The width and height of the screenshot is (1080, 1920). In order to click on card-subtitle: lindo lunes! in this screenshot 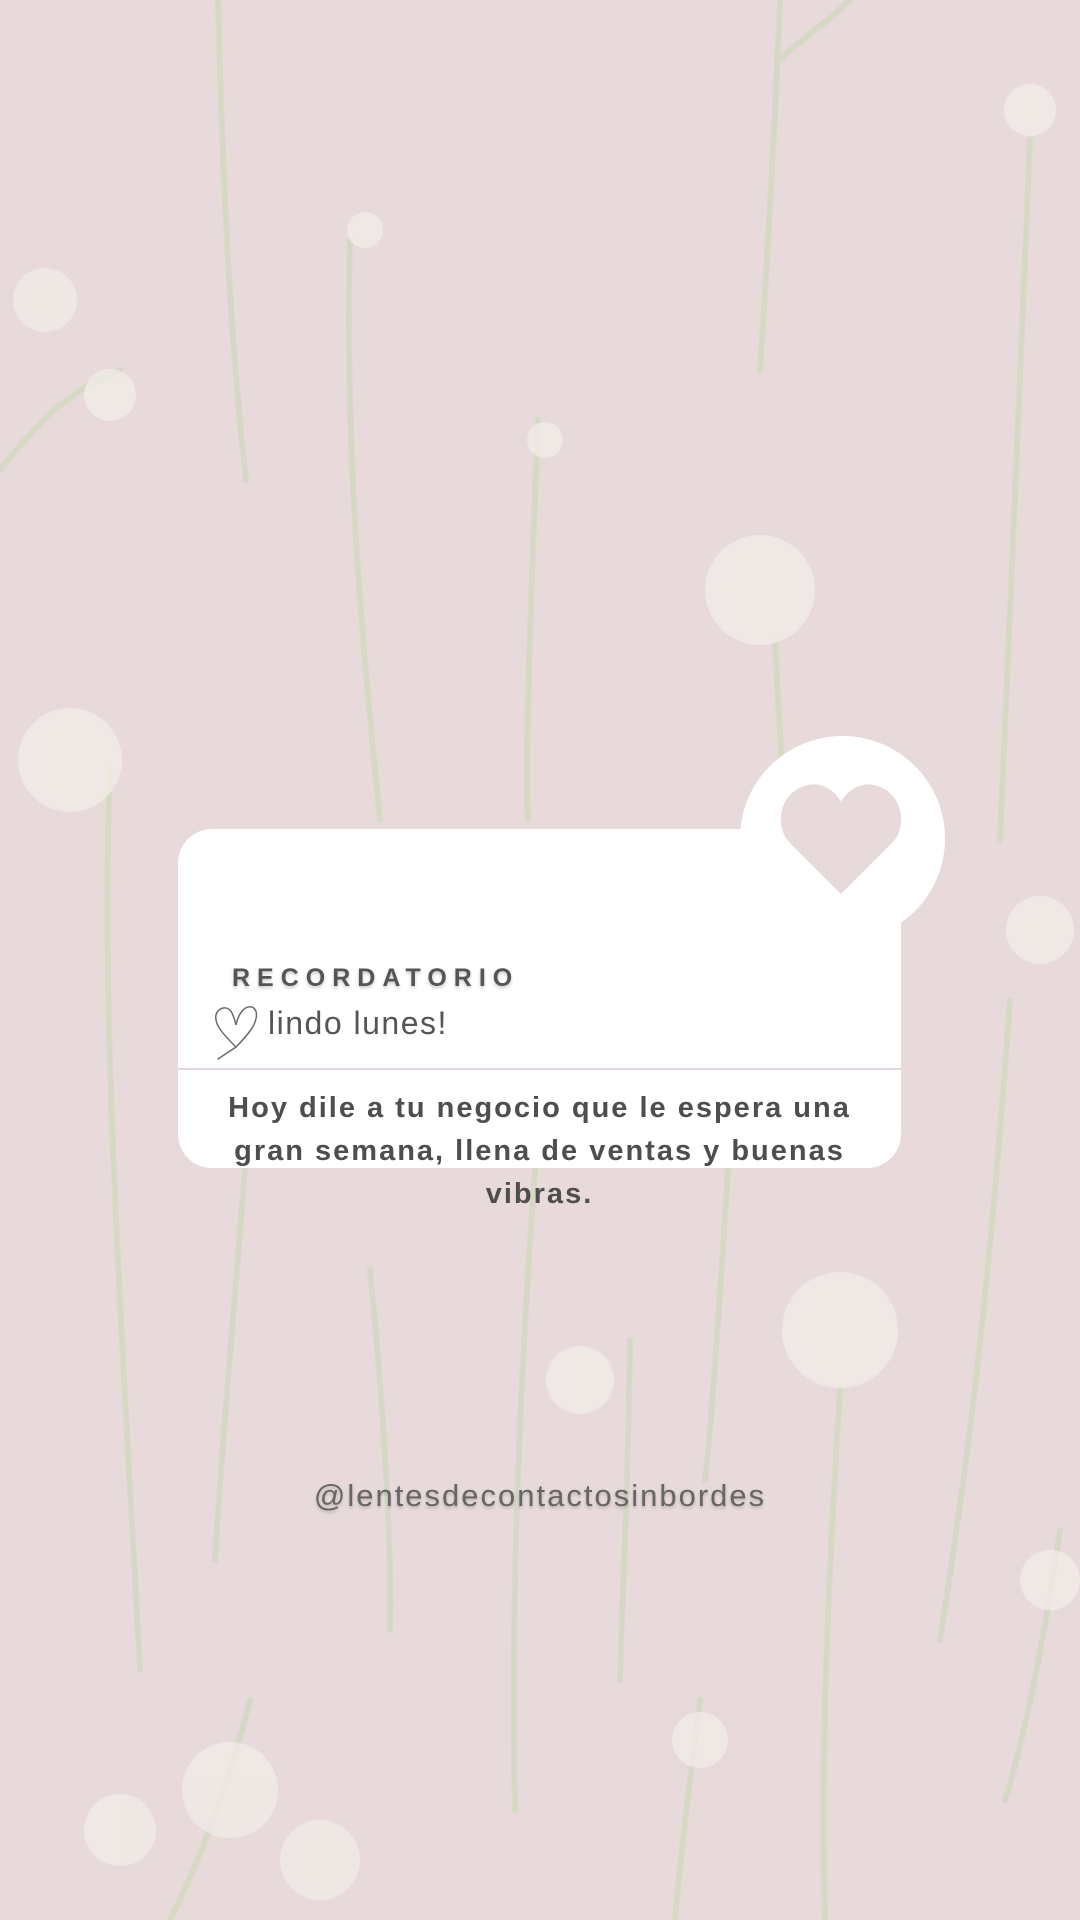, I will do `click(358, 1023)`.